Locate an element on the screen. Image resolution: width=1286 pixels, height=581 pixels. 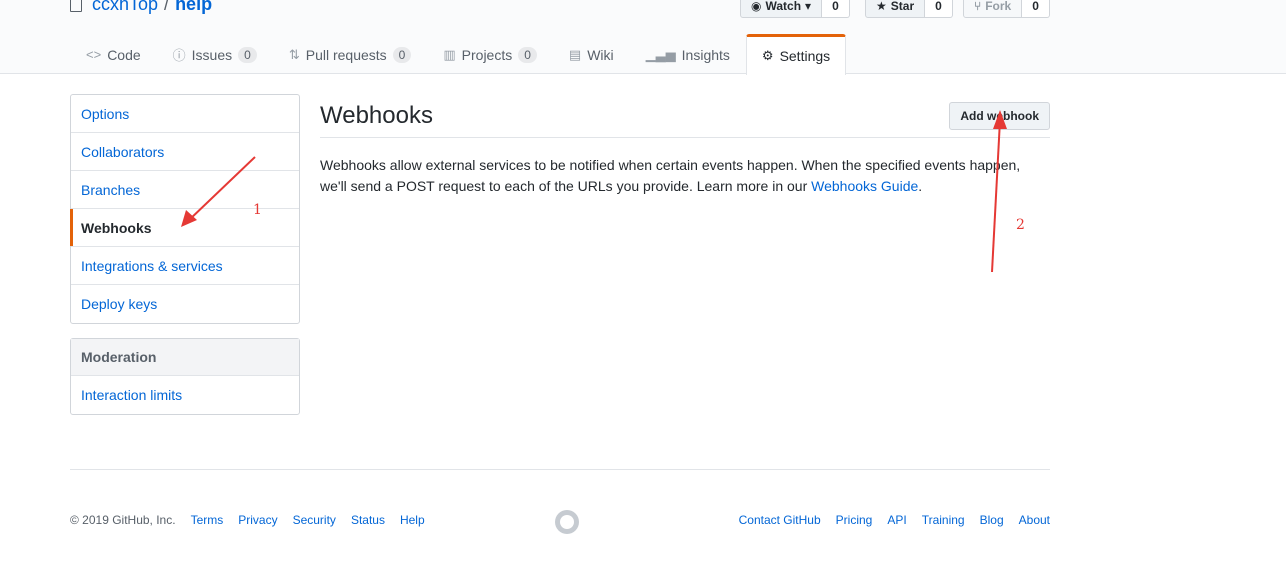
annotation-label-1: 1 is located at coordinates (257, 210).